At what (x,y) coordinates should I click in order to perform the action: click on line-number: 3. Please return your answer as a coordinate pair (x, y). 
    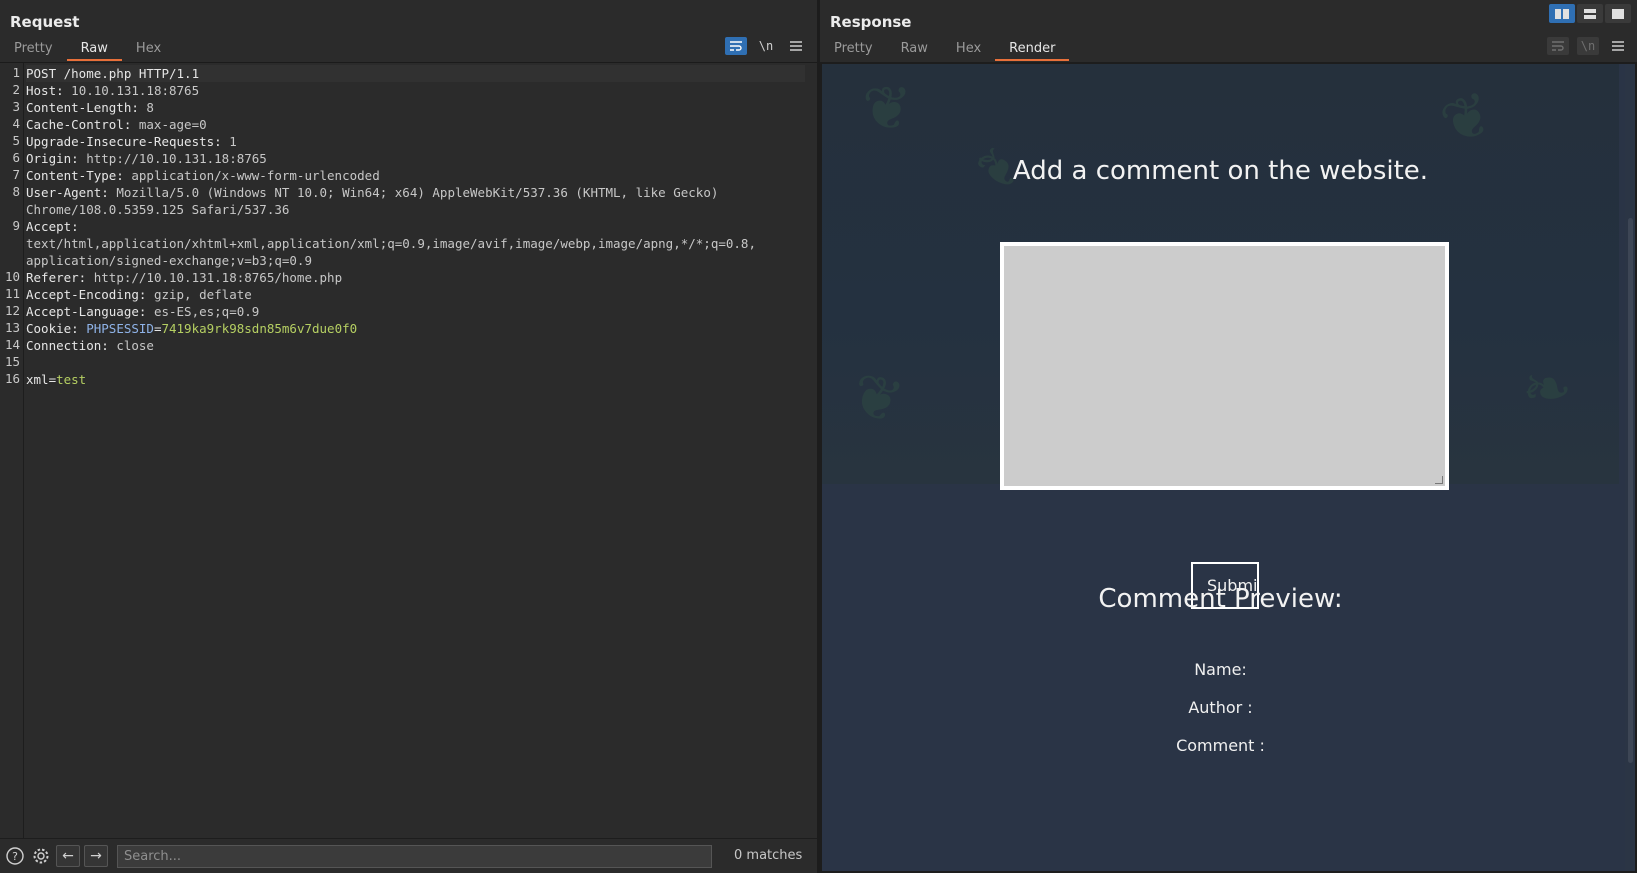
    Looking at the image, I should click on (16, 106).